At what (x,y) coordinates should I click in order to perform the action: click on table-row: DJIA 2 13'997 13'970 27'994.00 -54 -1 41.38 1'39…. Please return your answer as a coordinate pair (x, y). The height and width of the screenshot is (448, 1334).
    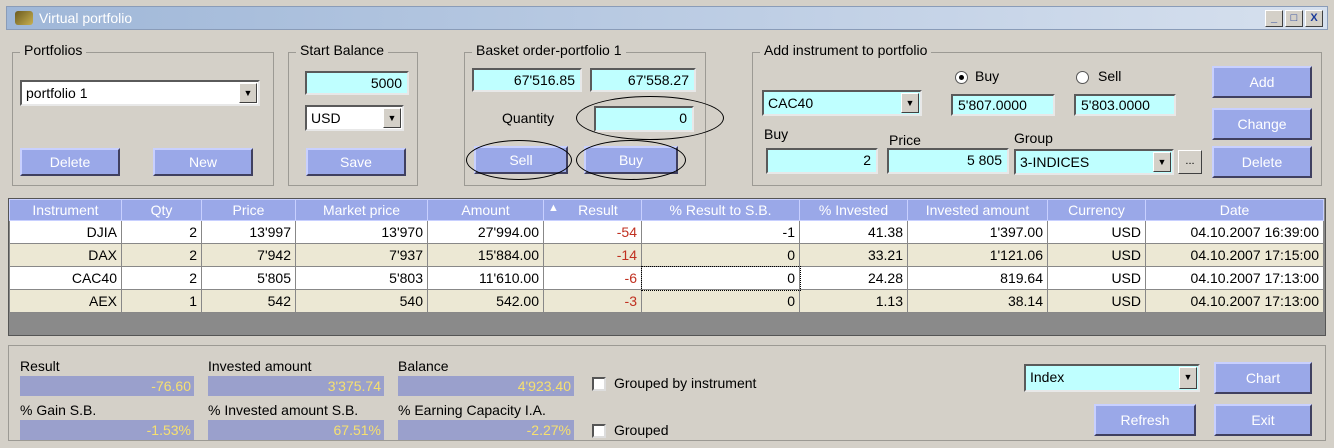
    Looking at the image, I should click on (666, 232).